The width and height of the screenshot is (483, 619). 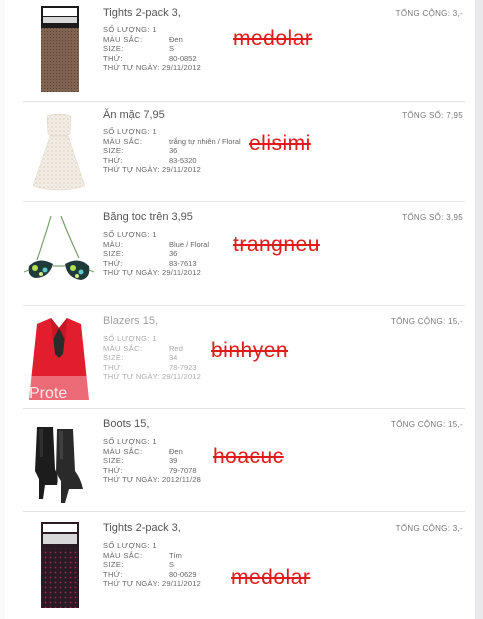 What do you see at coordinates (189, 244) in the screenshot?
I see `color-value: Blue / Floral` at bounding box center [189, 244].